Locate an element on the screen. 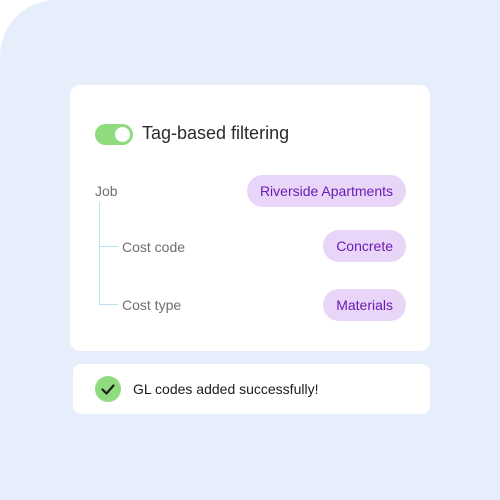 This screenshot has width=500, height=500. check-mark-icon is located at coordinates (108, 389).